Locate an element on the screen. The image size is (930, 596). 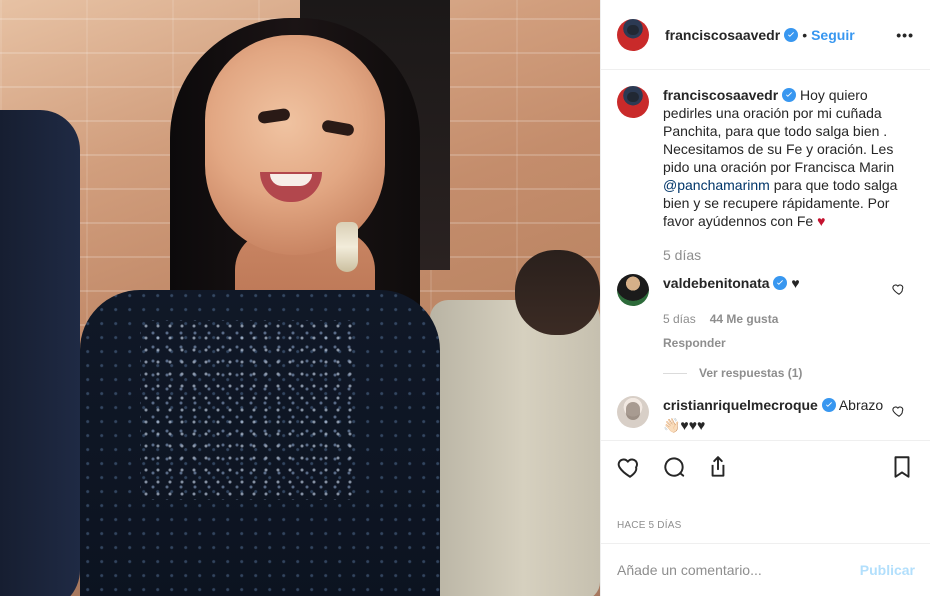
post-actions is located at coordinates (765, 468).